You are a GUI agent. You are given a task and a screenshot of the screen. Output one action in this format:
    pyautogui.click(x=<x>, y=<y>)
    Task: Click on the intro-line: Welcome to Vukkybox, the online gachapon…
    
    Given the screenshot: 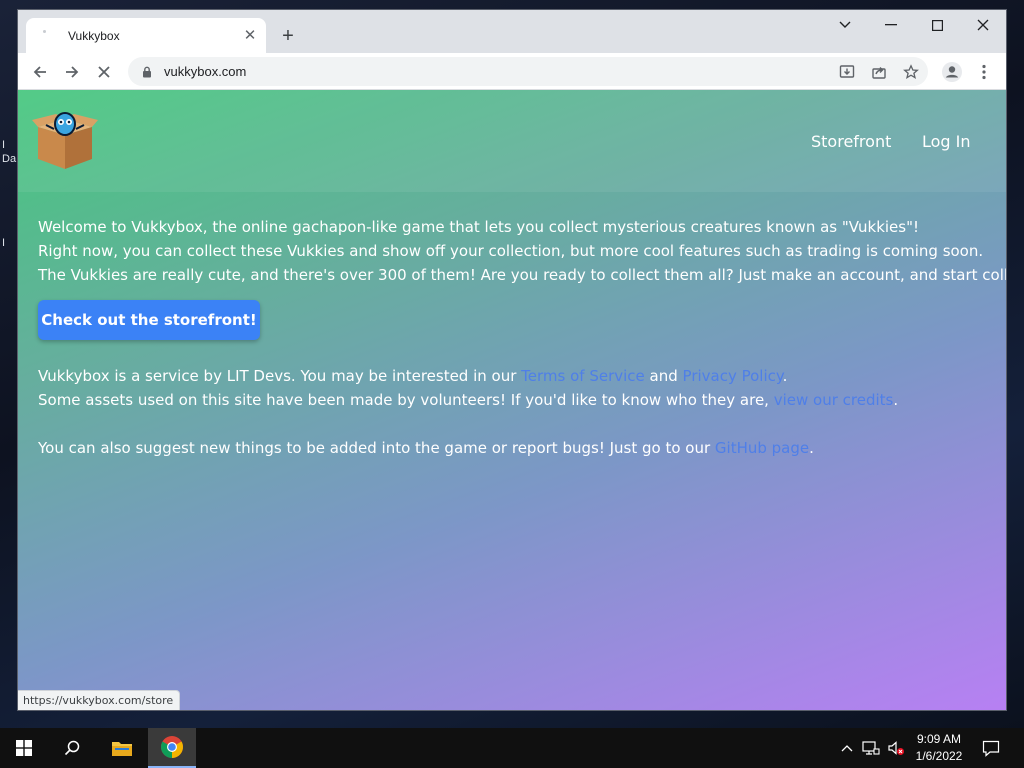 What is the action you would take?
    pyautogui.click(x=479, y=227)
    